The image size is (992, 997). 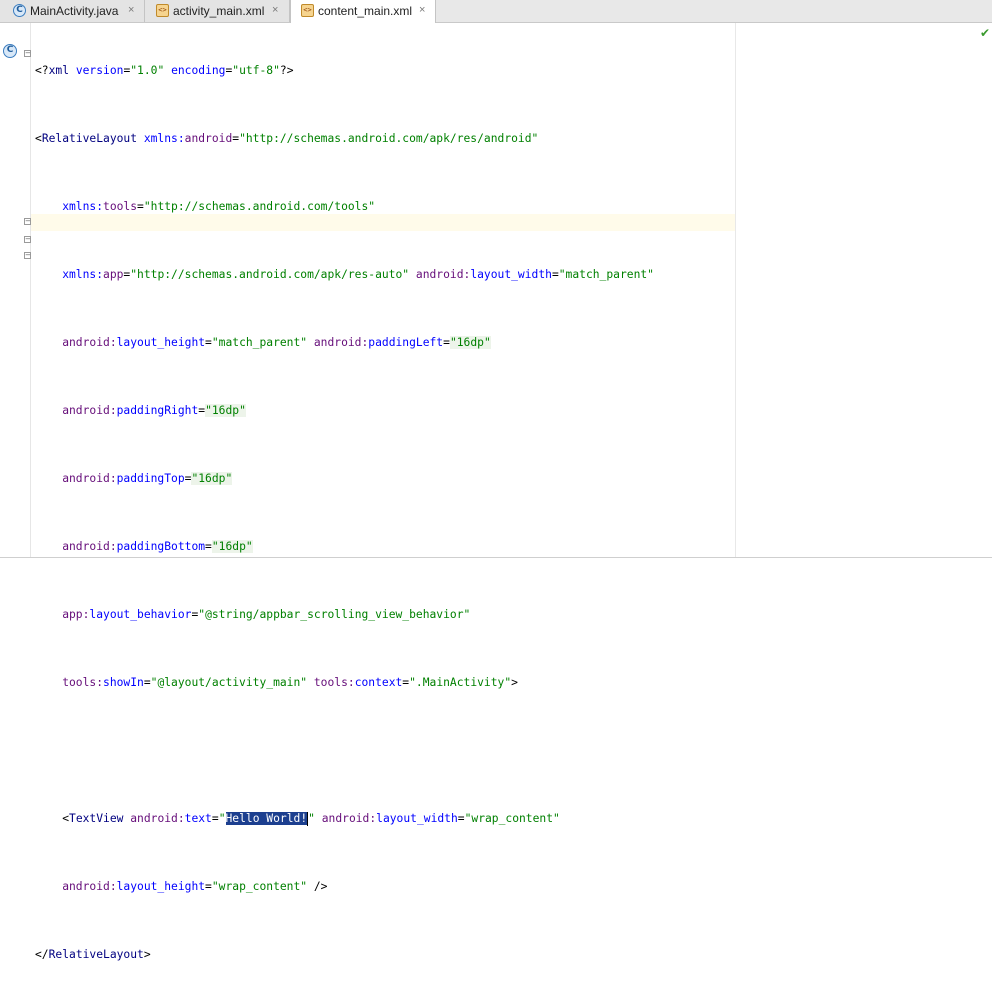 What do you see at coordinates (15, 290) in the screenshot?
I see `editor-gutter: C − − − −` at bounding box center [15, 290].